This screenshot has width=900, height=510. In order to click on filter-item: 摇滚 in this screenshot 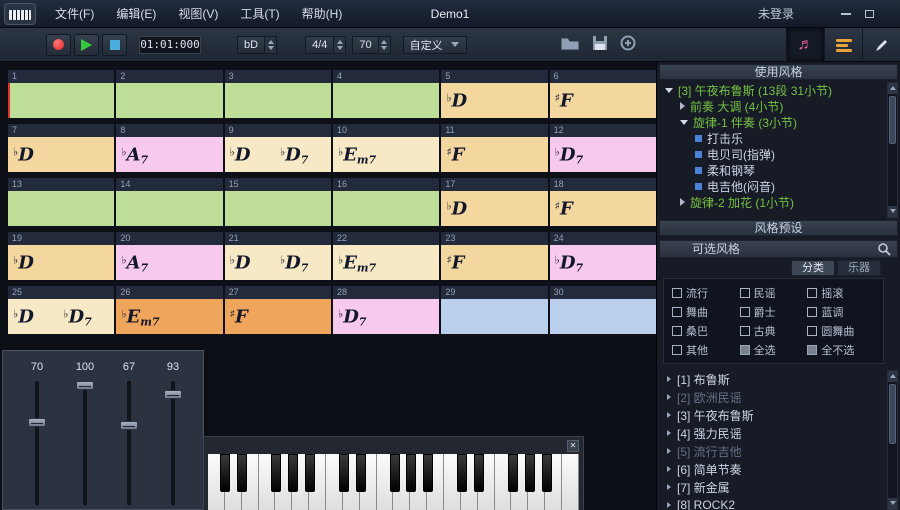, I will do `click(841, 293)`.